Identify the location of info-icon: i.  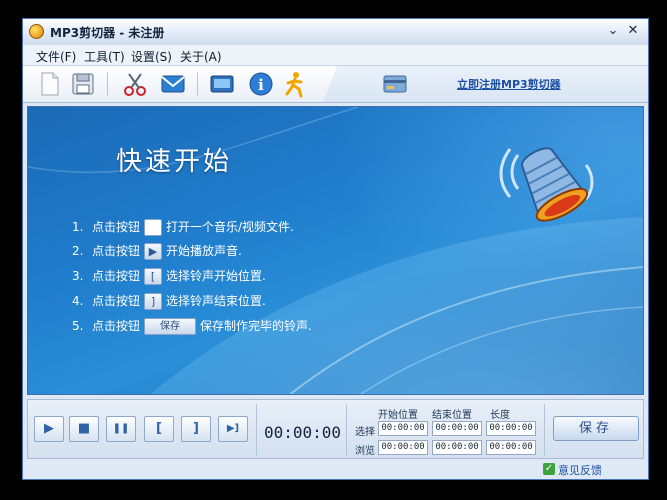
(261, 84).